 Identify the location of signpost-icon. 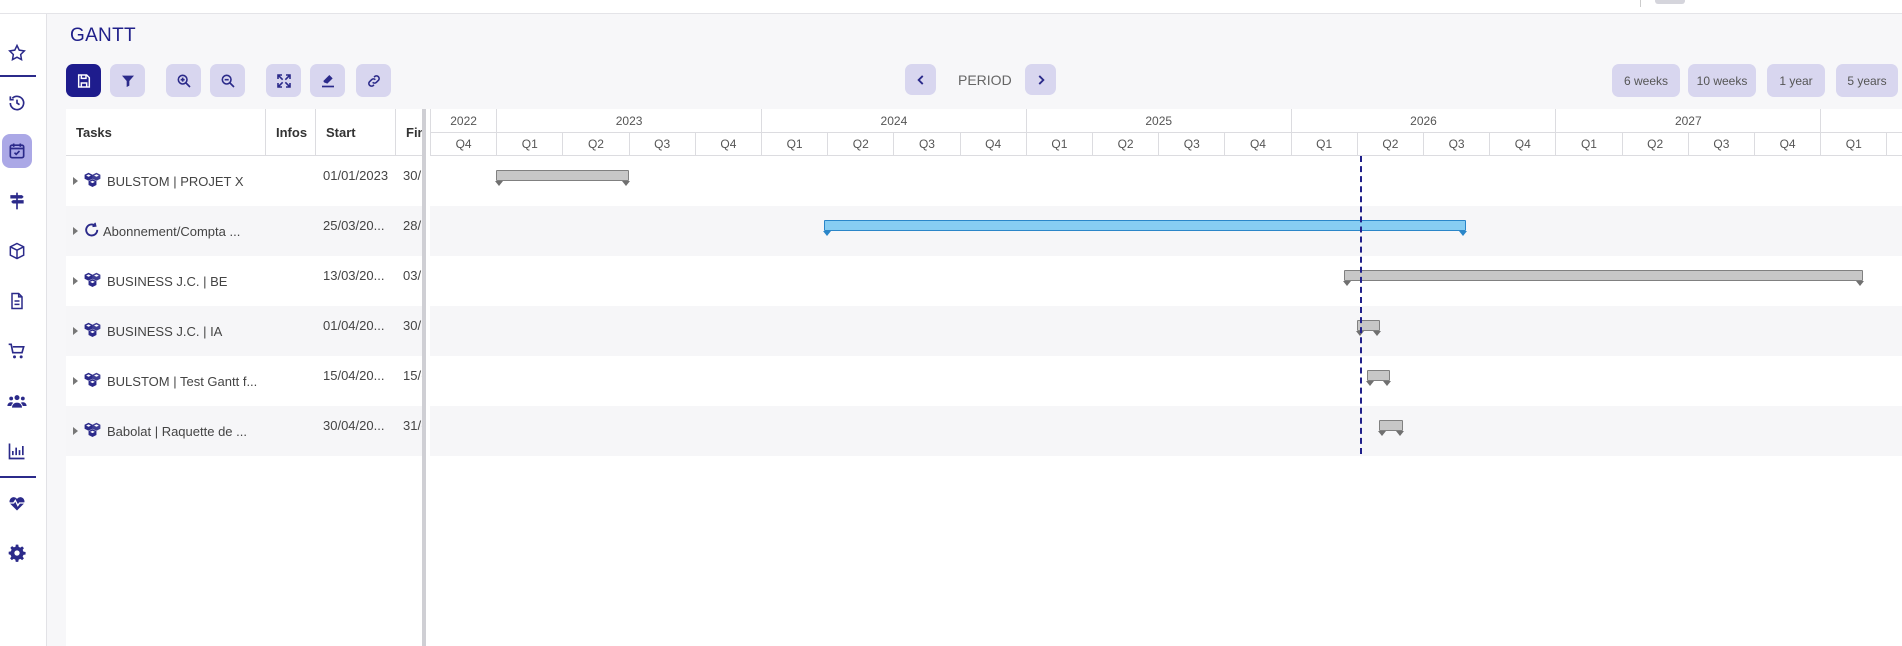
(17, 201).